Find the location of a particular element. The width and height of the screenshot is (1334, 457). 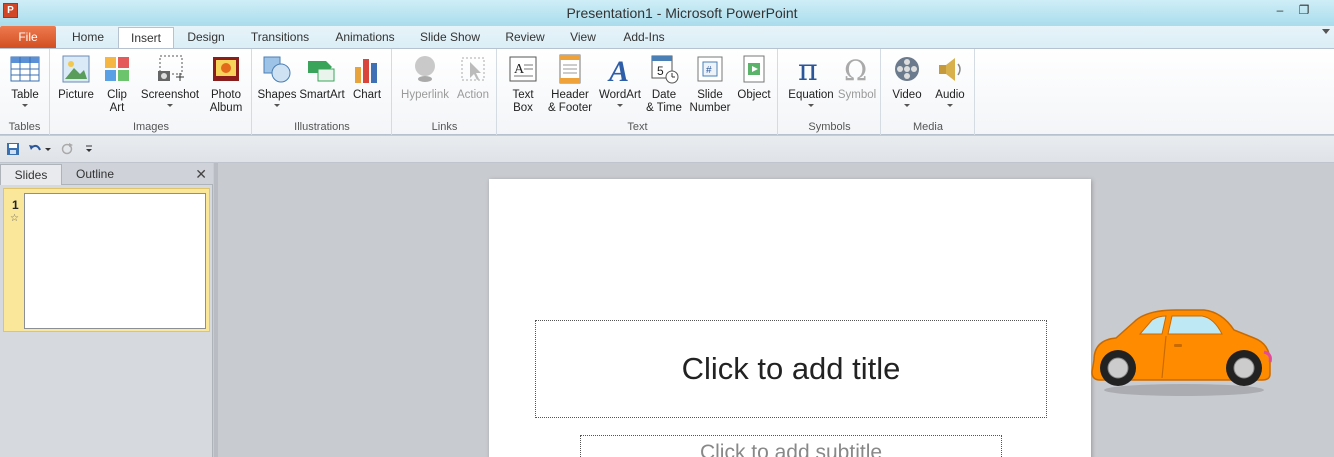

photo-album-button: Photo Album is located at coordinates (226, 84).